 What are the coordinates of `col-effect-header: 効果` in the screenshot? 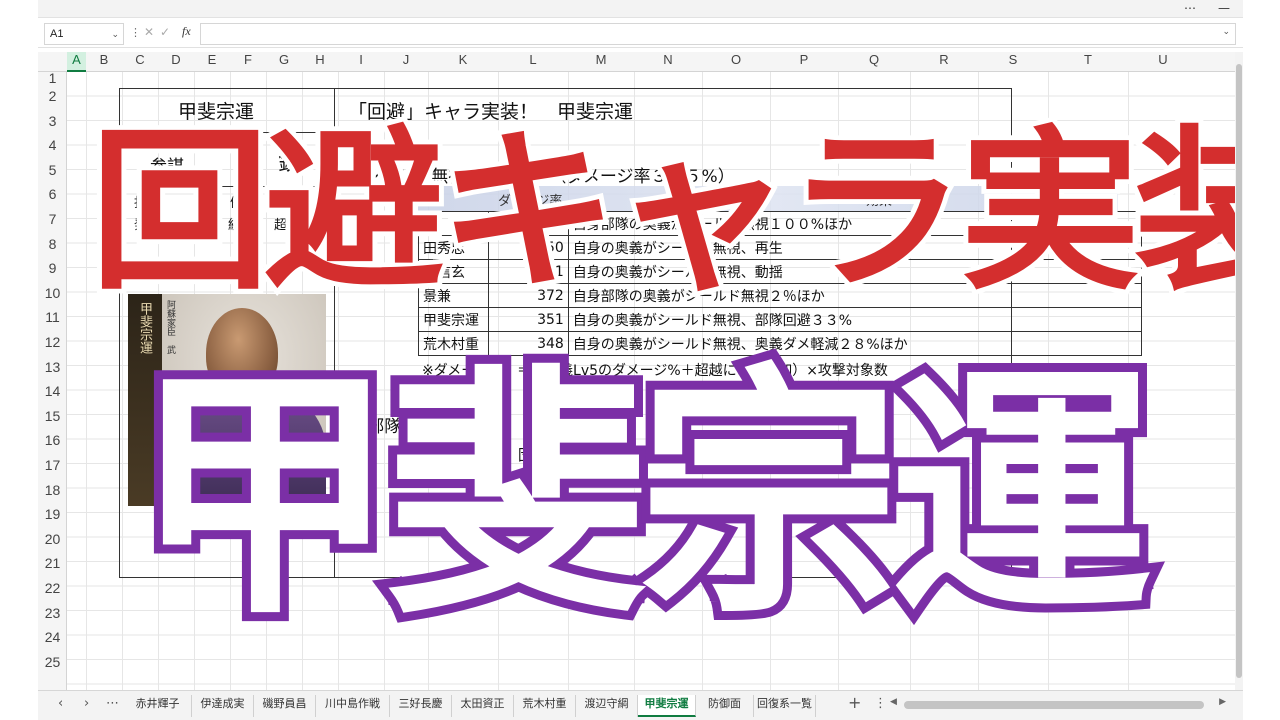 It's located at (879, 201).